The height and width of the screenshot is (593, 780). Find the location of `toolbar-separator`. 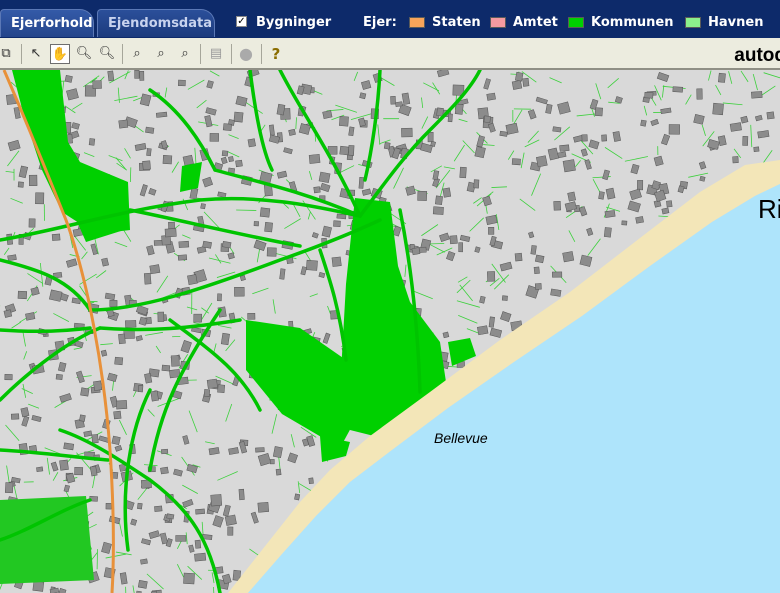

toolbar-separator is located at coordinates (261, 54).